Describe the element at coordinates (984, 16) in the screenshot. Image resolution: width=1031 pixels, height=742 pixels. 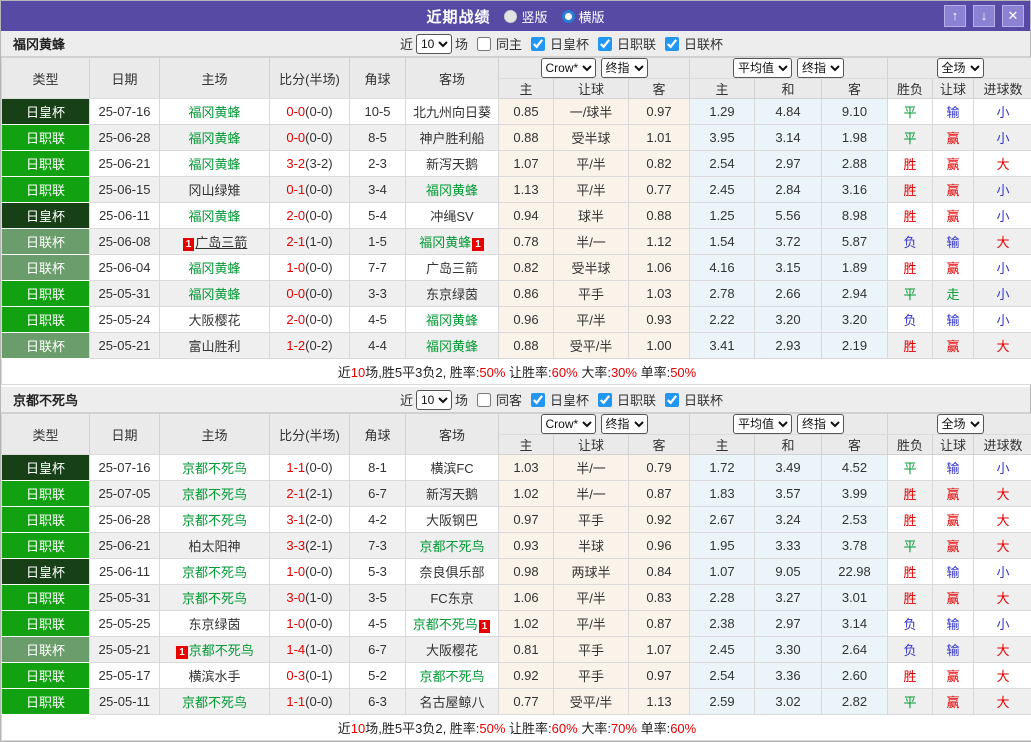
I see `move-down-button: ↓` at that location.